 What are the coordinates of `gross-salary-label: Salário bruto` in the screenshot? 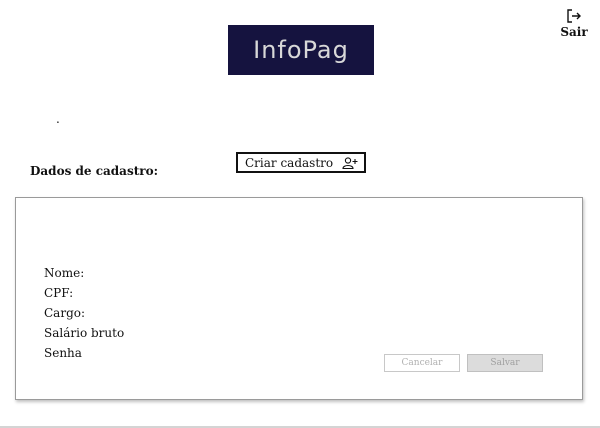 It's located at (84, 333).